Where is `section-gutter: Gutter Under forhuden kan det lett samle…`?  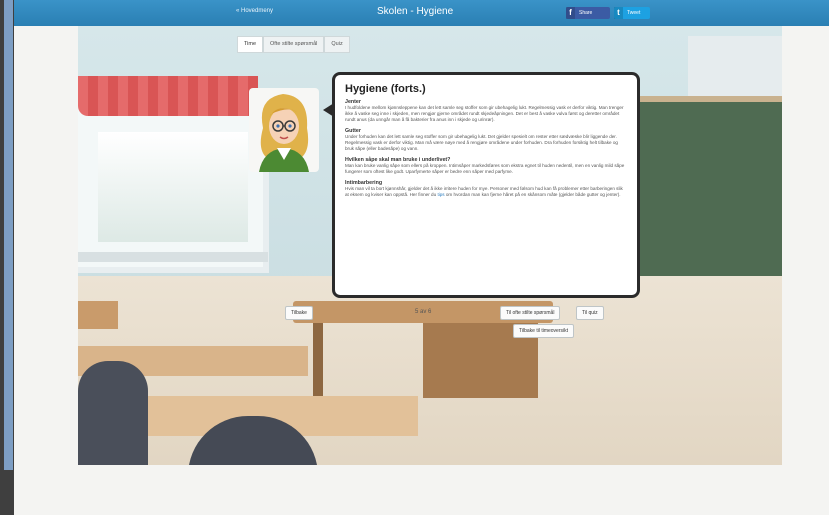 section-gutter: Gutter Under forhuden kan det lett samle… is located at coordinates (486, 140).